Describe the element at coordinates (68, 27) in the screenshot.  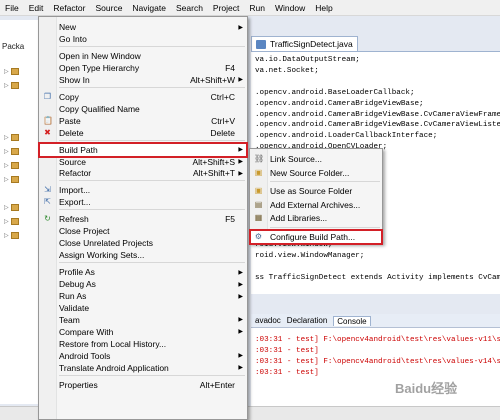
I see `menu-item-label: New` at that location.